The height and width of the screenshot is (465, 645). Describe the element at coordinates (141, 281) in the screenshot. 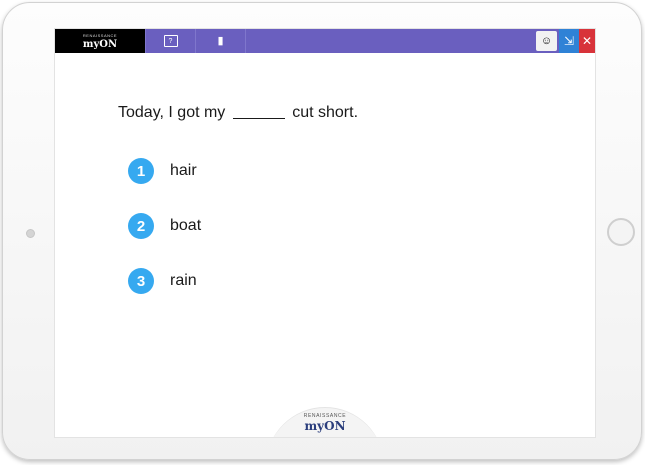

I see `option-number-badge: 3` at that location.